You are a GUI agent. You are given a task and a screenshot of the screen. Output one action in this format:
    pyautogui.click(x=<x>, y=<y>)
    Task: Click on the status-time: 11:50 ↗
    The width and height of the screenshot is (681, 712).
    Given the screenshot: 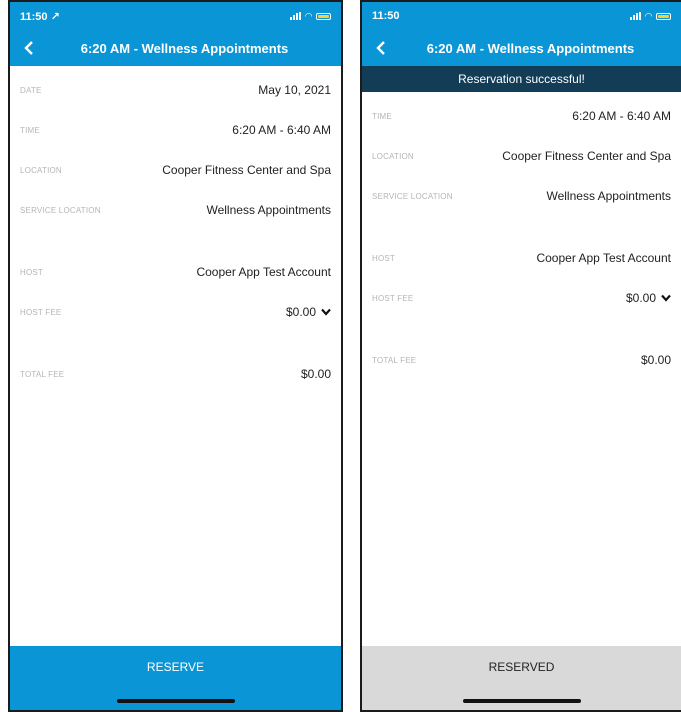 What is the action you would take?
    pyautogui.click(x=40, y=16)
    